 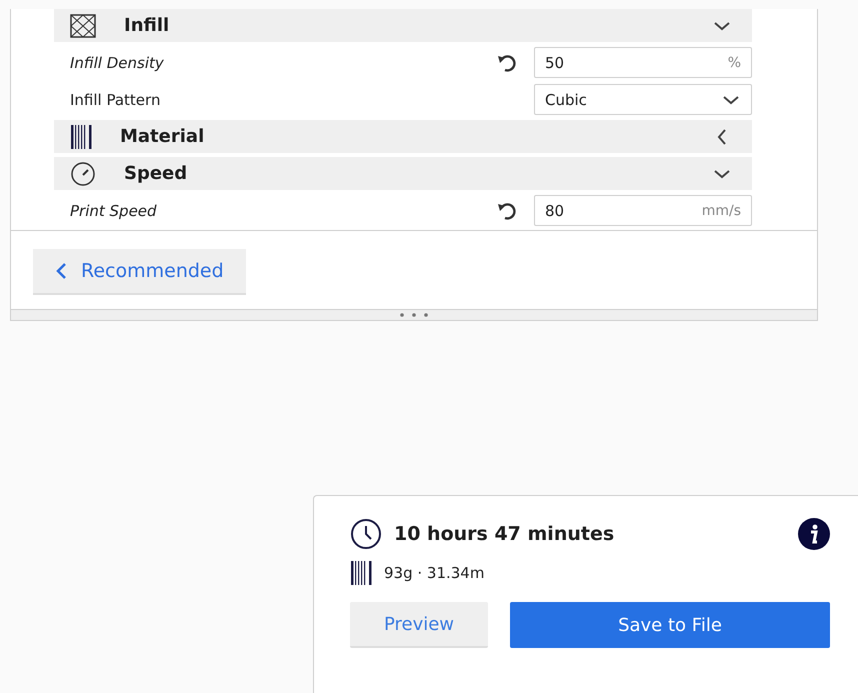 I want to click on print-time: 10 hours 47 minutes, so click(x=505, y=534).